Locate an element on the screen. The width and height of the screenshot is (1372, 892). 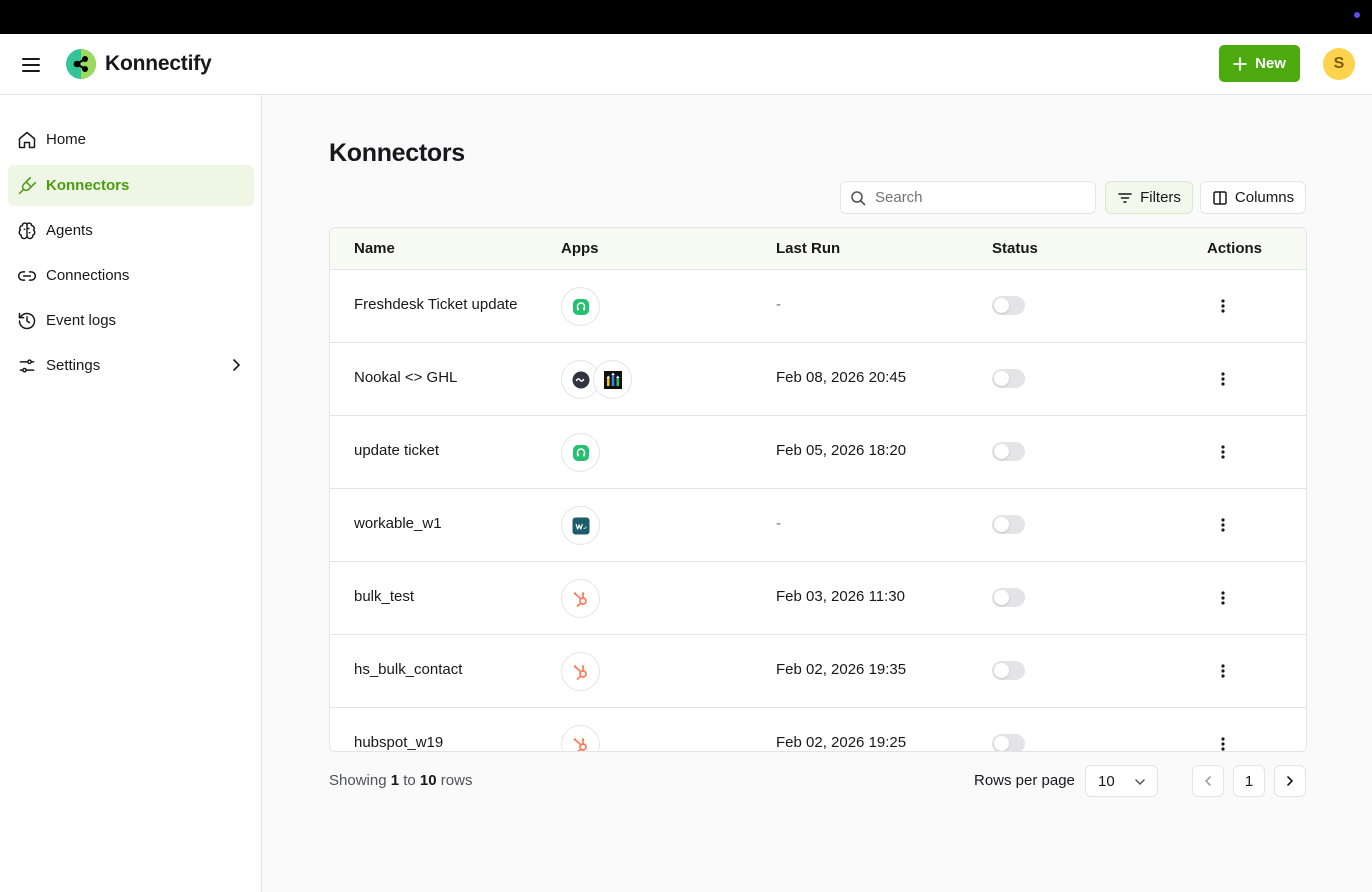
last-run: Feb 03, 2026 11:30 is located at coordinates (840, 596).